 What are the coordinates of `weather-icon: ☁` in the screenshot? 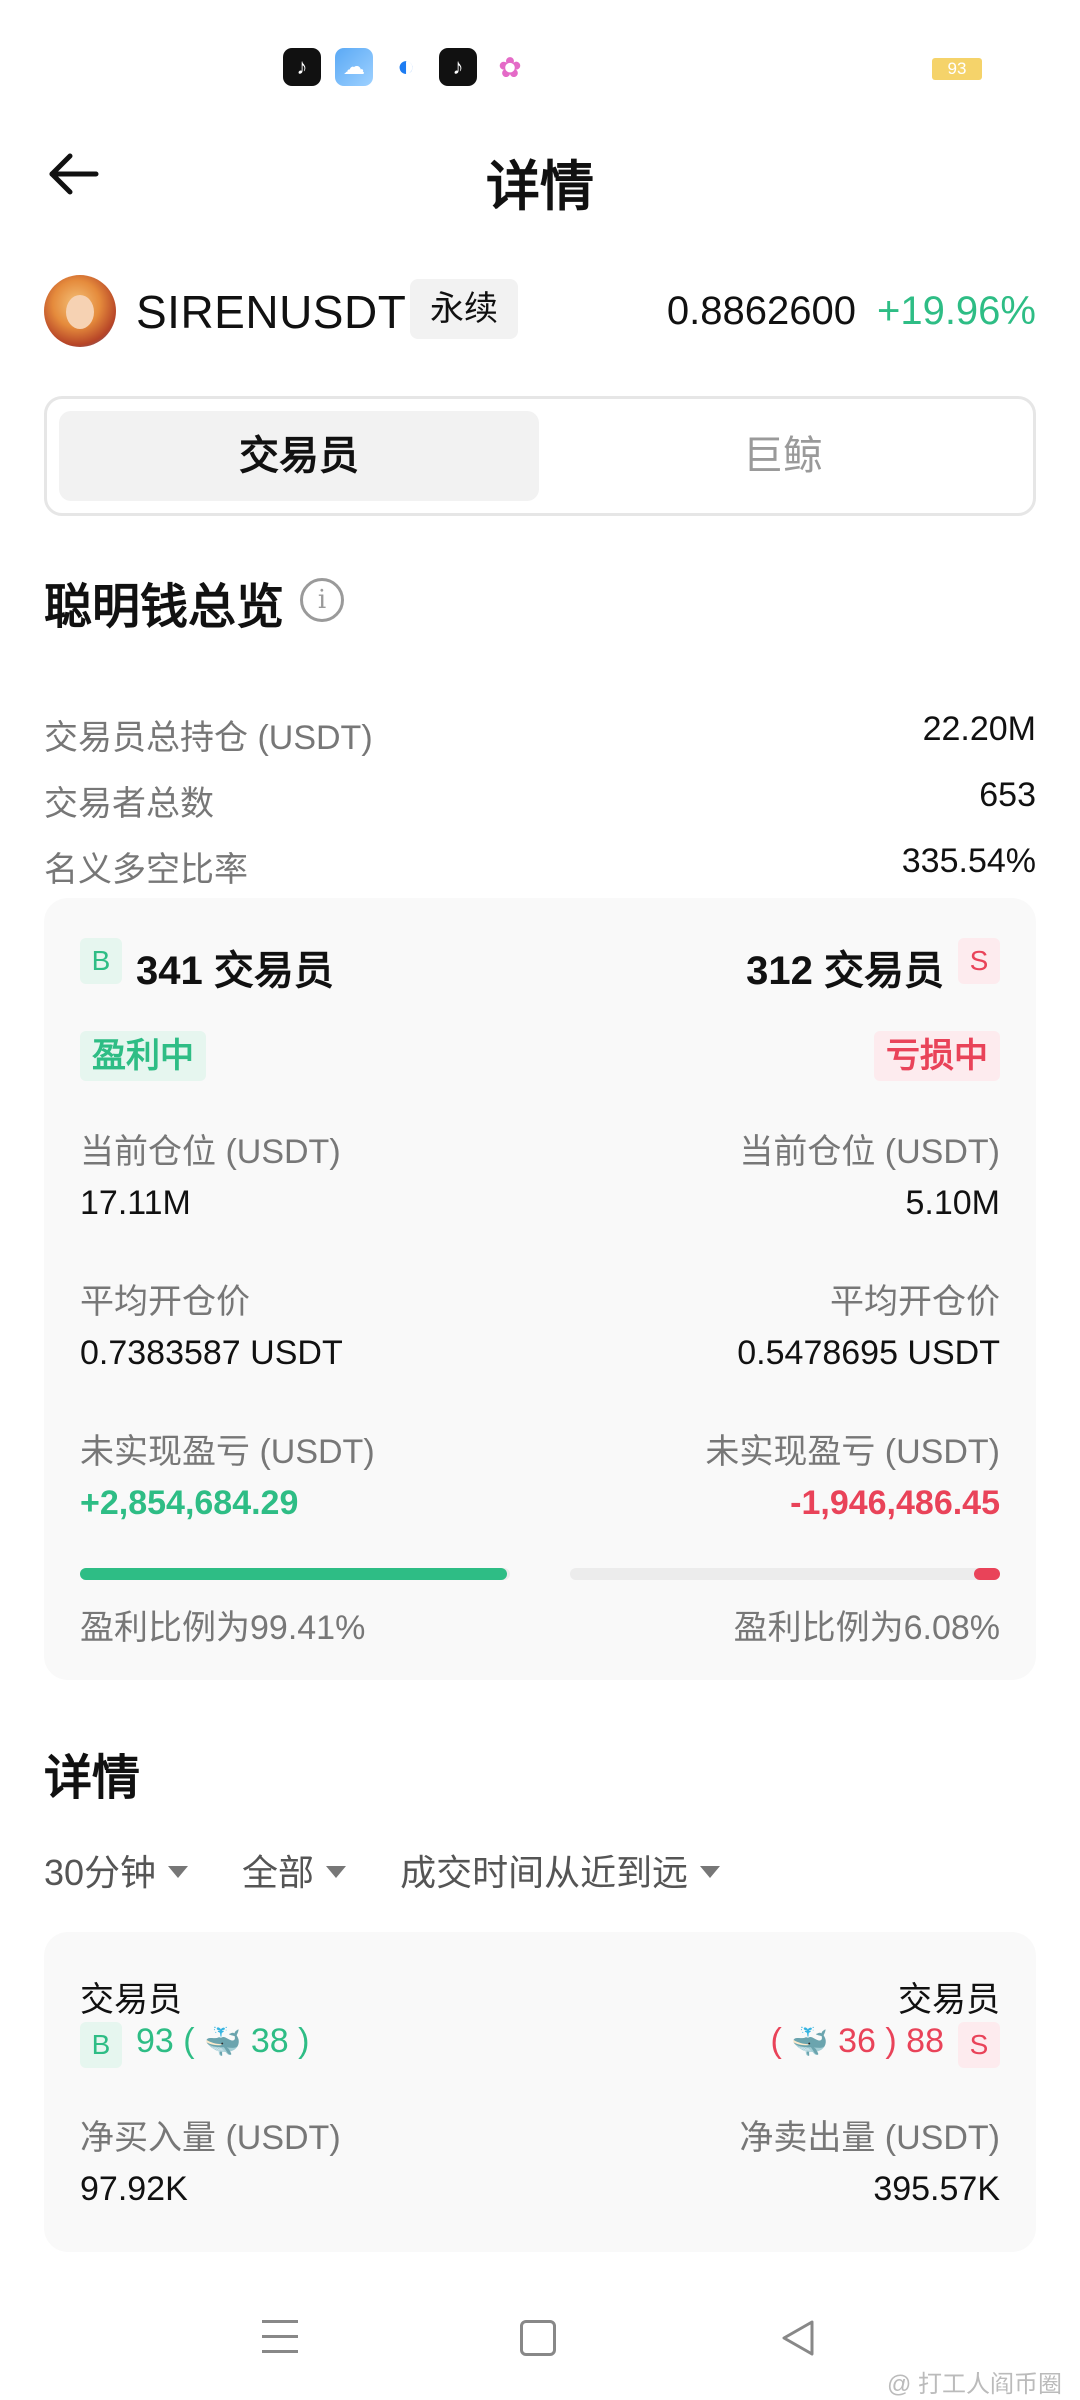 It's located at (354, 67).